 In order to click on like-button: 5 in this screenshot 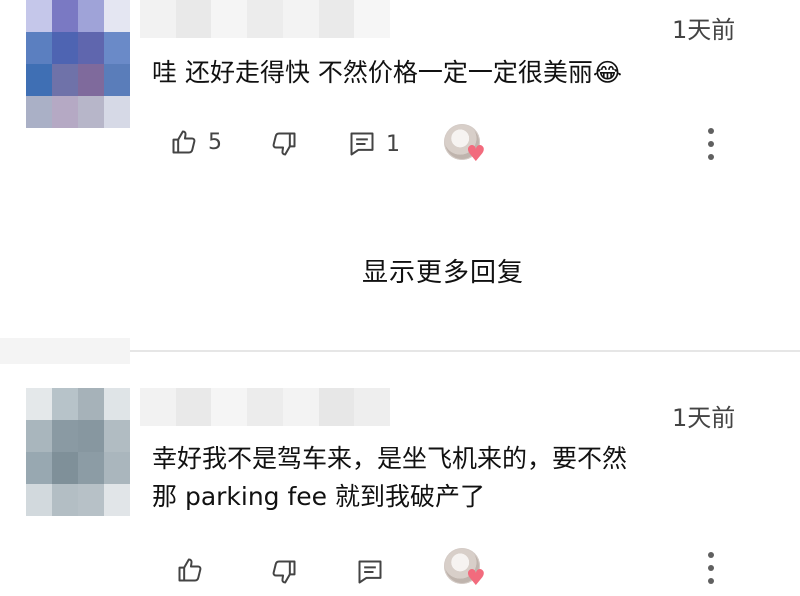, I will do `click(196, 142)`.